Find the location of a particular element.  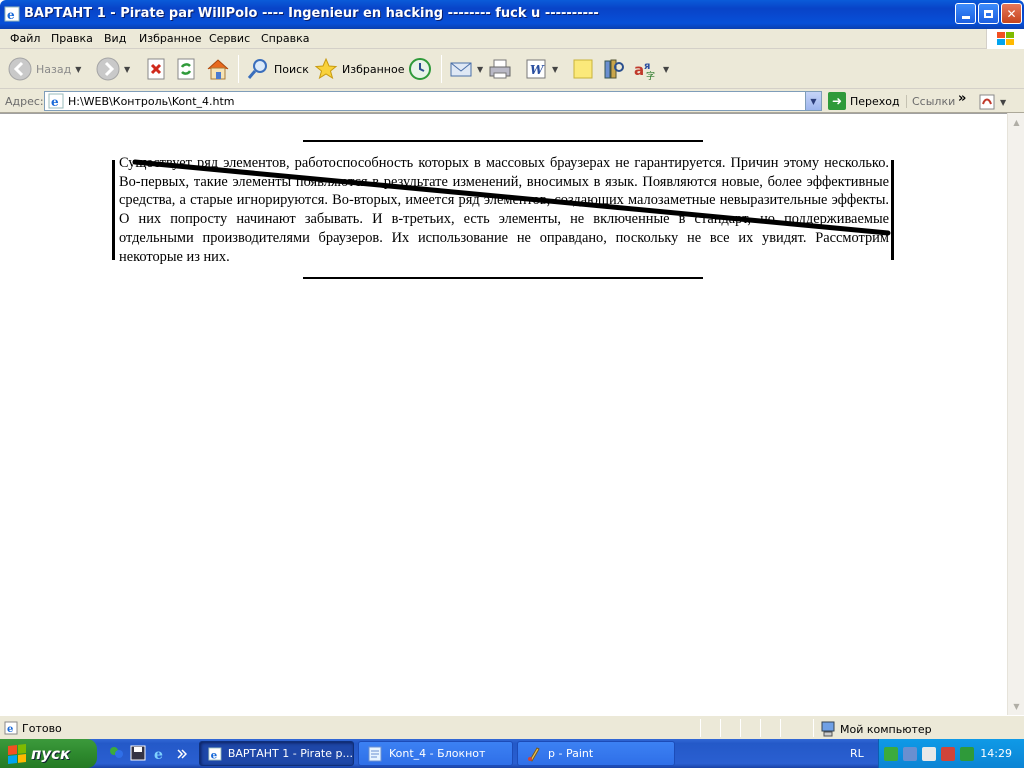

svg-text: a is located at coordinates (639, 70).